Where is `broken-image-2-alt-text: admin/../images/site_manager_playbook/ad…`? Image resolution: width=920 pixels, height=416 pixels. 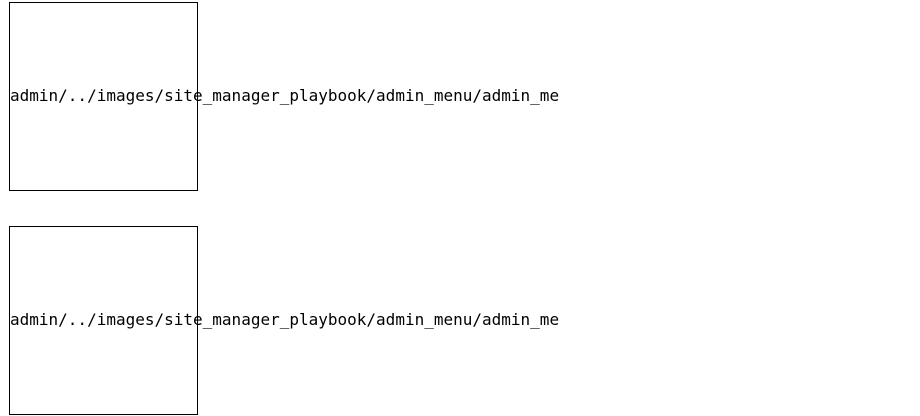
broken-image-2-alt-text: admin/../images/site_manager_playbook/ad… is located at coordinates (285, 319).